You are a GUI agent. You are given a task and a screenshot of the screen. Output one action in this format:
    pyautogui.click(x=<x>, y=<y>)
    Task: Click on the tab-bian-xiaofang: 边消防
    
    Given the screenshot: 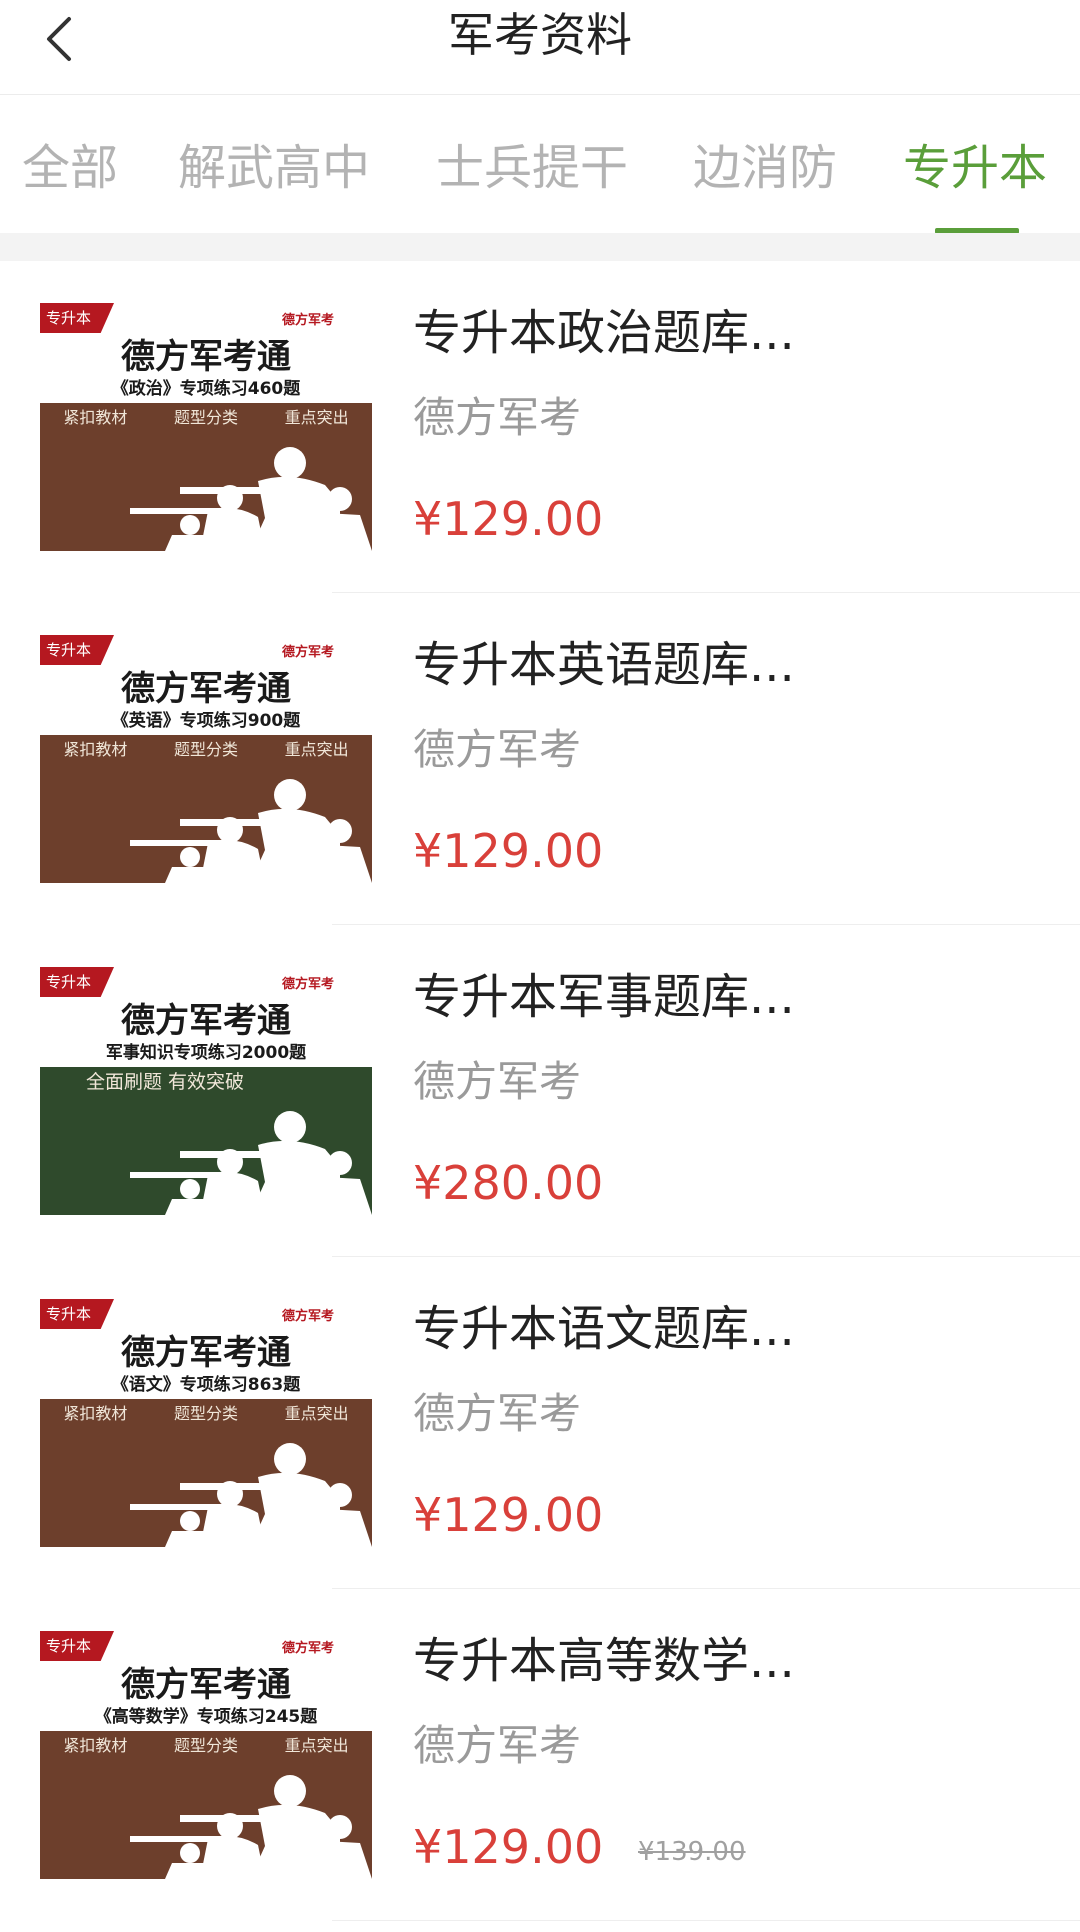 What is the action you would take?
    pyautogui.click(x=765, y=168)
    